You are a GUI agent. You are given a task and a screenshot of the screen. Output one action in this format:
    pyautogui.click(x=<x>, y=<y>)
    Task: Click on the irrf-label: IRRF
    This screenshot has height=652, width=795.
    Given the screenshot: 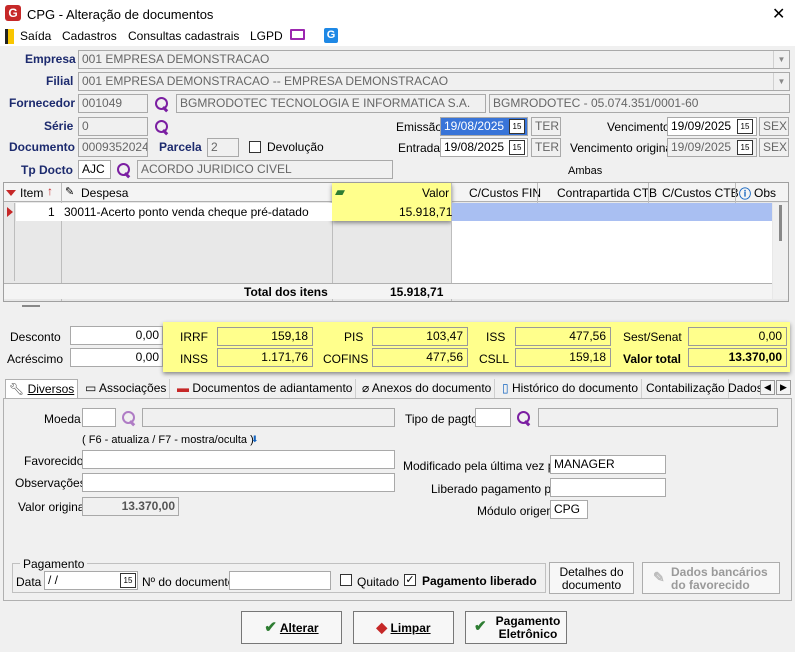 What is the action you would take?
    pyautogui.click(x=194, y=337)
    